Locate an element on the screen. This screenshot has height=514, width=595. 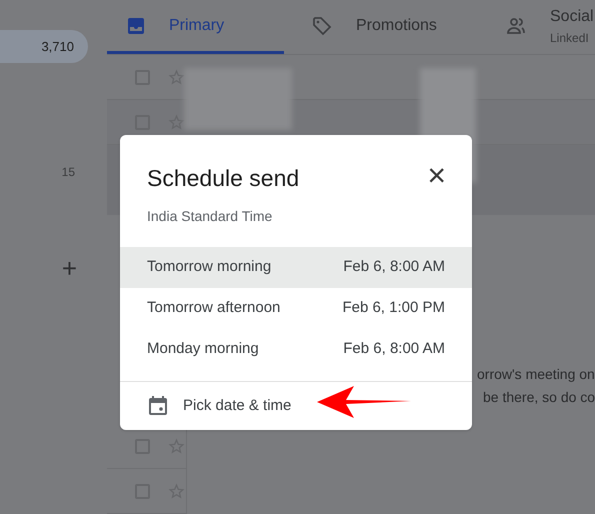
tab-subtitle: LinkedI is located at coordinates (570, 38).